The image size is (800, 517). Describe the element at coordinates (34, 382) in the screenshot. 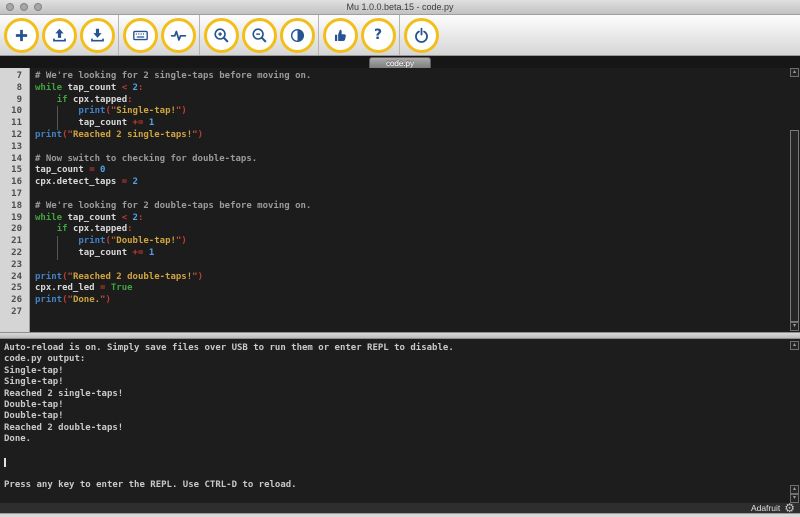

I see `serial-line: Single-tap!` at that location.